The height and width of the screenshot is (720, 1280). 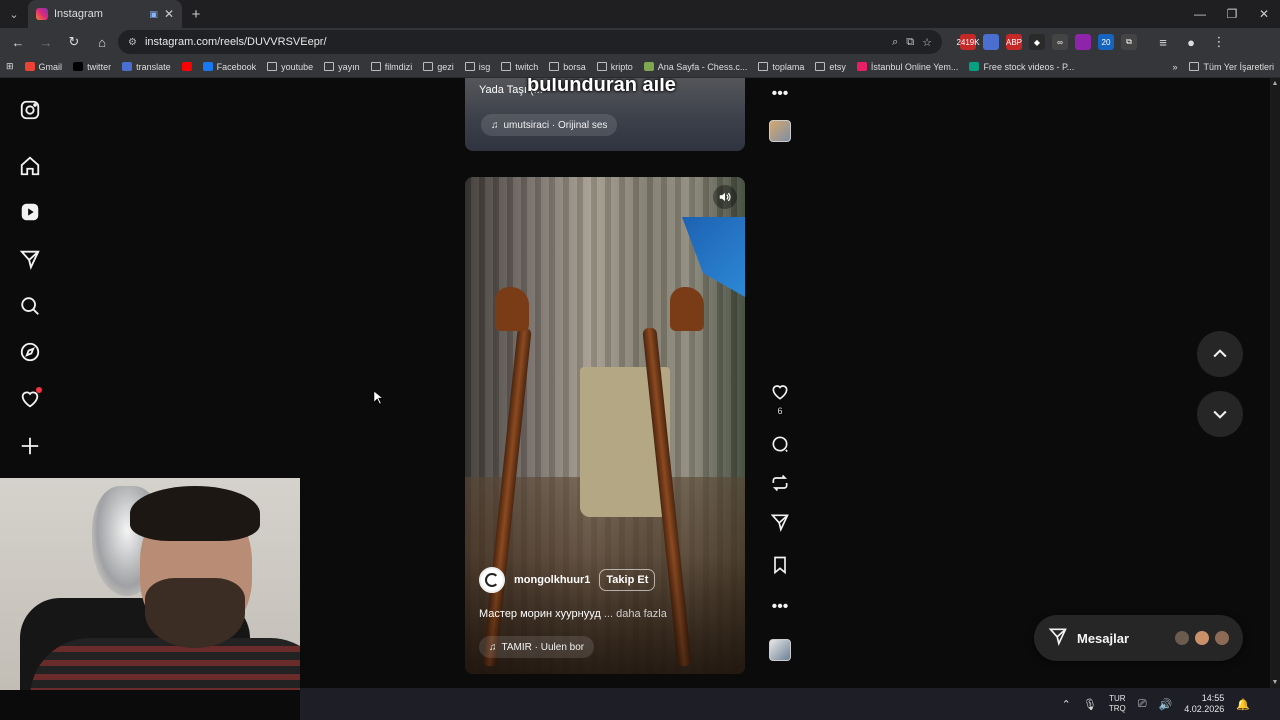 What do you see at coordinates (627, 580) in the screenshot?
I see `follow-button: Takip Et` at bounding box center [627, 580].